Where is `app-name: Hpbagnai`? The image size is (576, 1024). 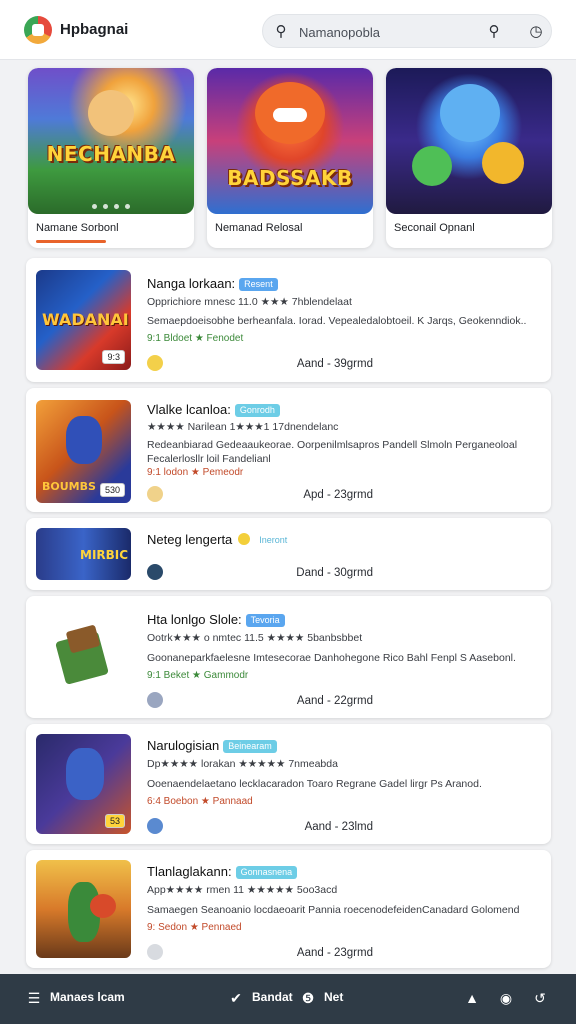
app-name: Hpbagnai is located at coordinates (94, 29).